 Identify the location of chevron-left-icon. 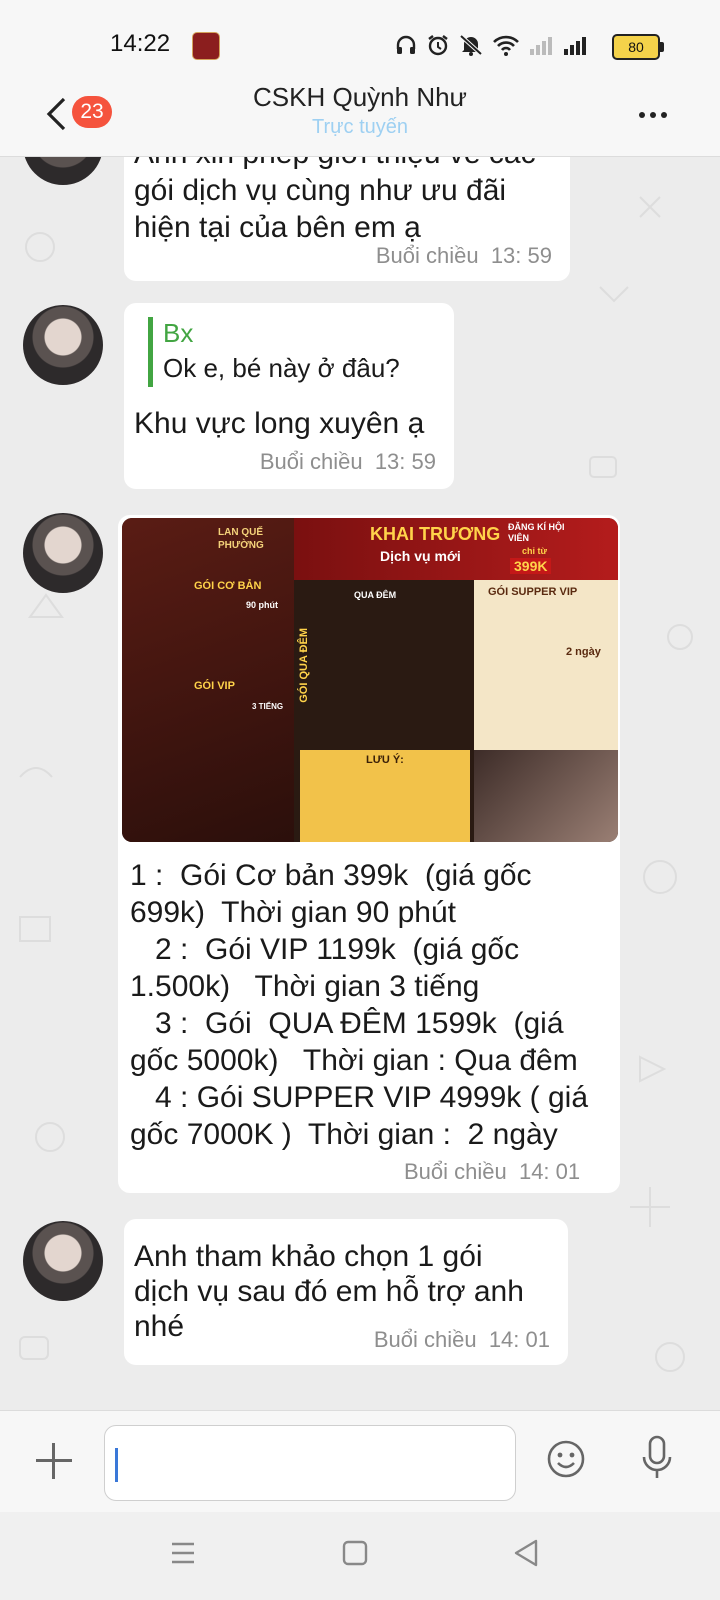
(56, 114).